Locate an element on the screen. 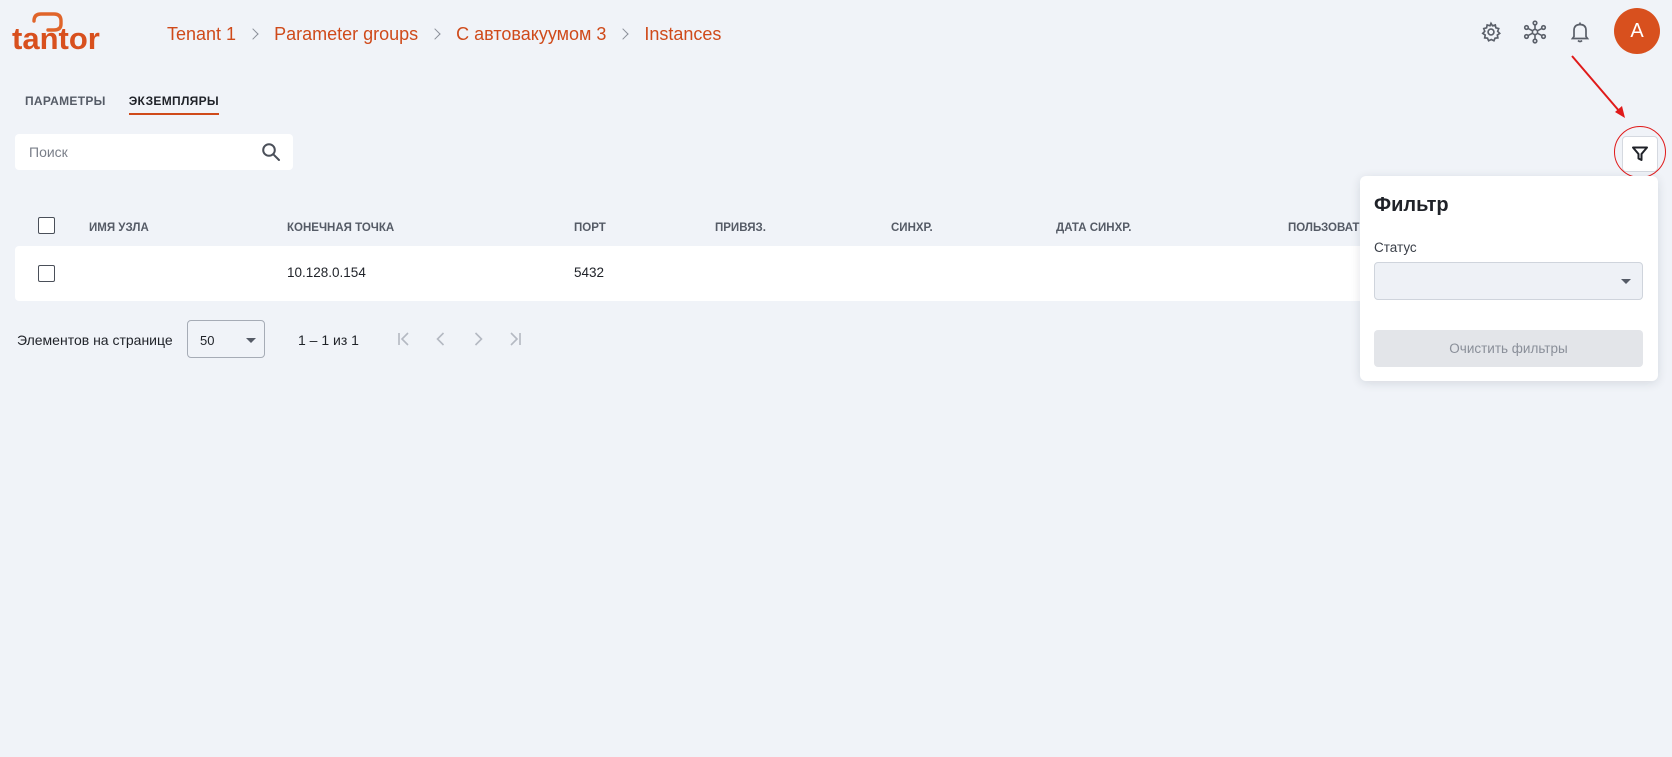 The image size is (1672, 757). column-header-sync: СИНХР. is located at coordinates (912, 228).